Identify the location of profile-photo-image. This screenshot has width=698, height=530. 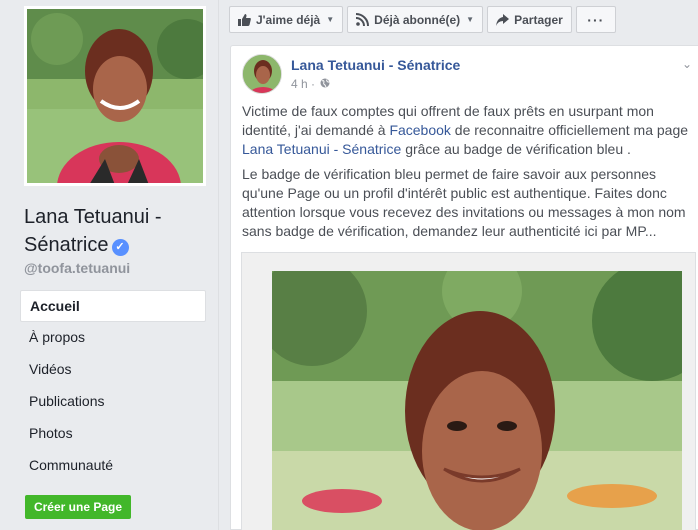
(115, 96).